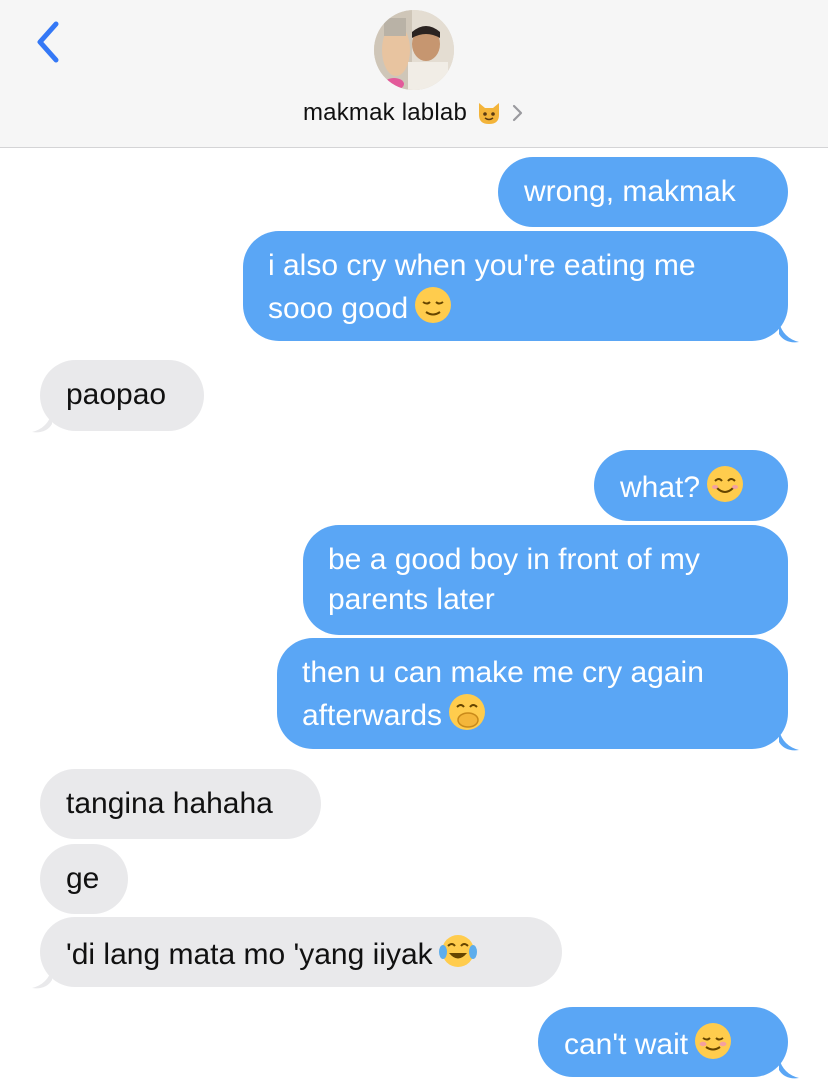 The image size is (828, 1086). I want to click on message-text: 'di lang mata mo 'yang iiyak, so click(249, 954).